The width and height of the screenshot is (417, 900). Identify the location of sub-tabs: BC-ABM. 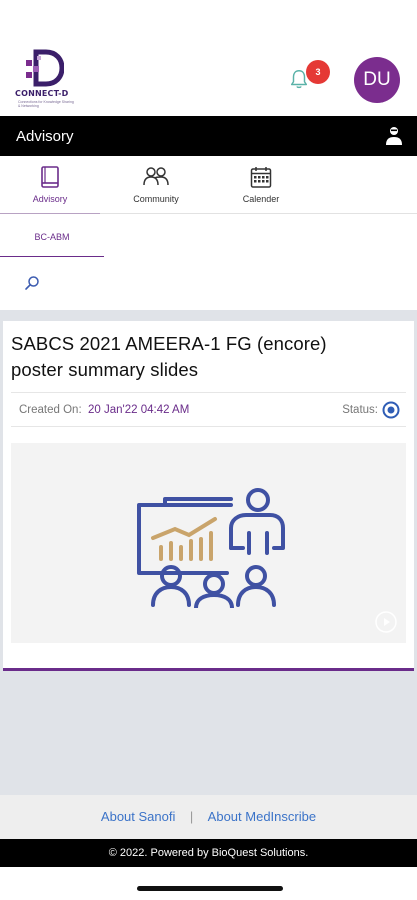
(208, 237).